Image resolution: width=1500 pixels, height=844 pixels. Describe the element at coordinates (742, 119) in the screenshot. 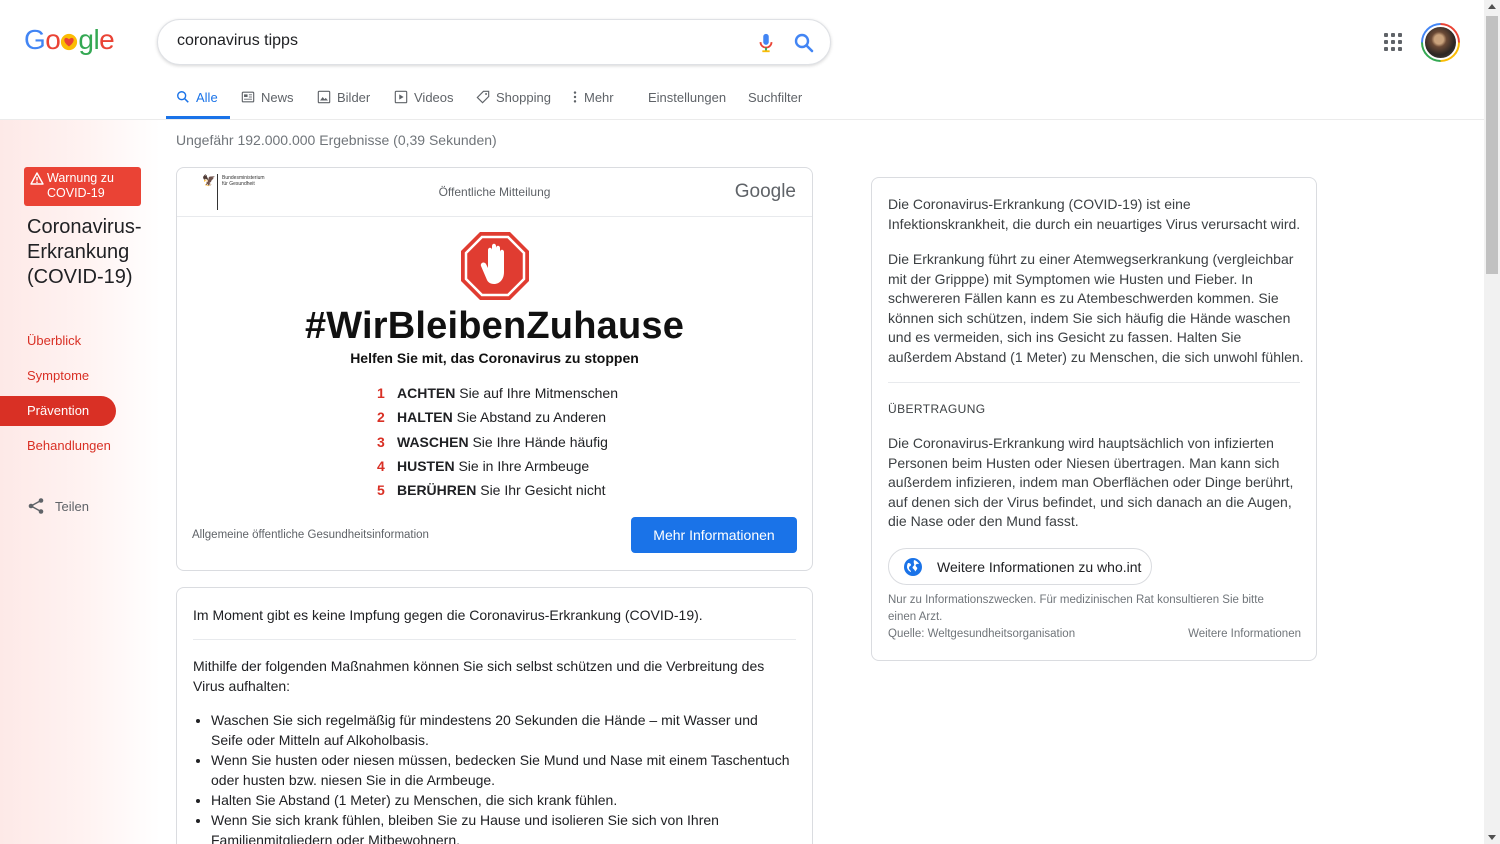

I see `header-divider` at that location.